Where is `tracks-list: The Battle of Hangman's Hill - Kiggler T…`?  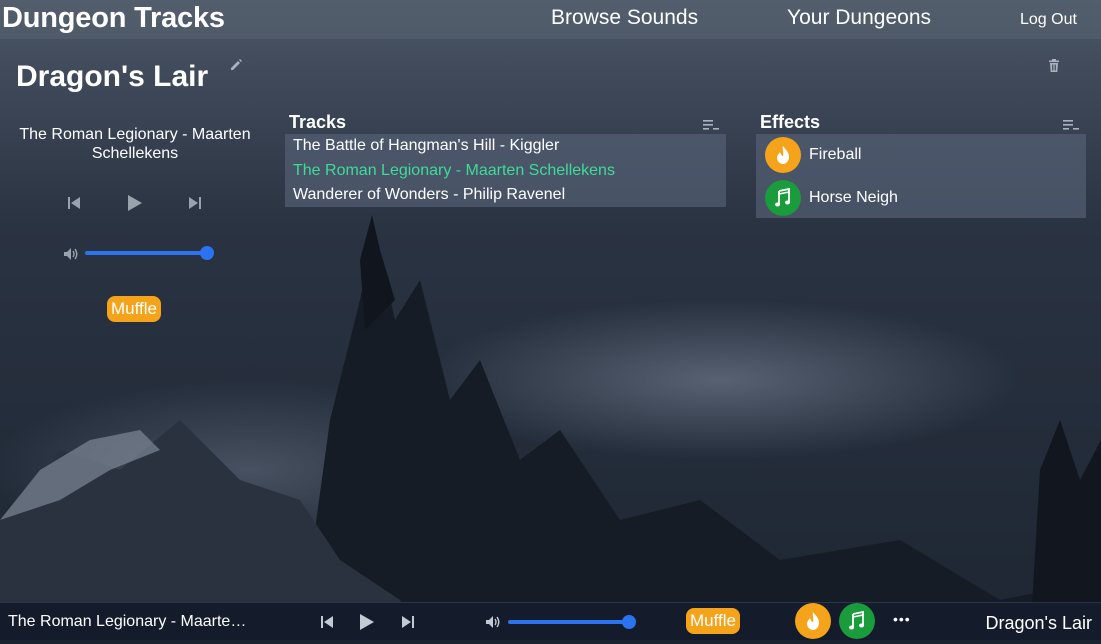 tracks-list: The Battle of Hangman's Hill - Kiggler T… is located at coordinates (505, 170).